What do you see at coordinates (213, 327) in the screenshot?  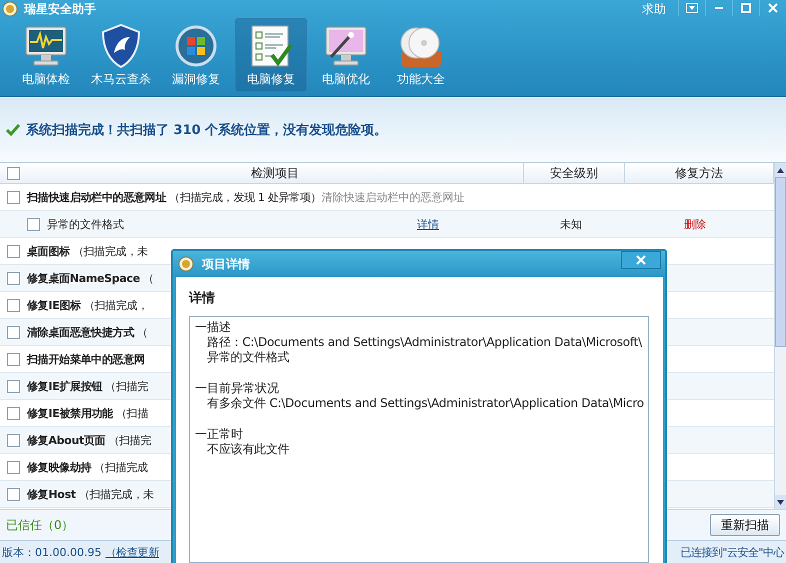 I see `section-title: 一描述` at bounding box center [213, 327].